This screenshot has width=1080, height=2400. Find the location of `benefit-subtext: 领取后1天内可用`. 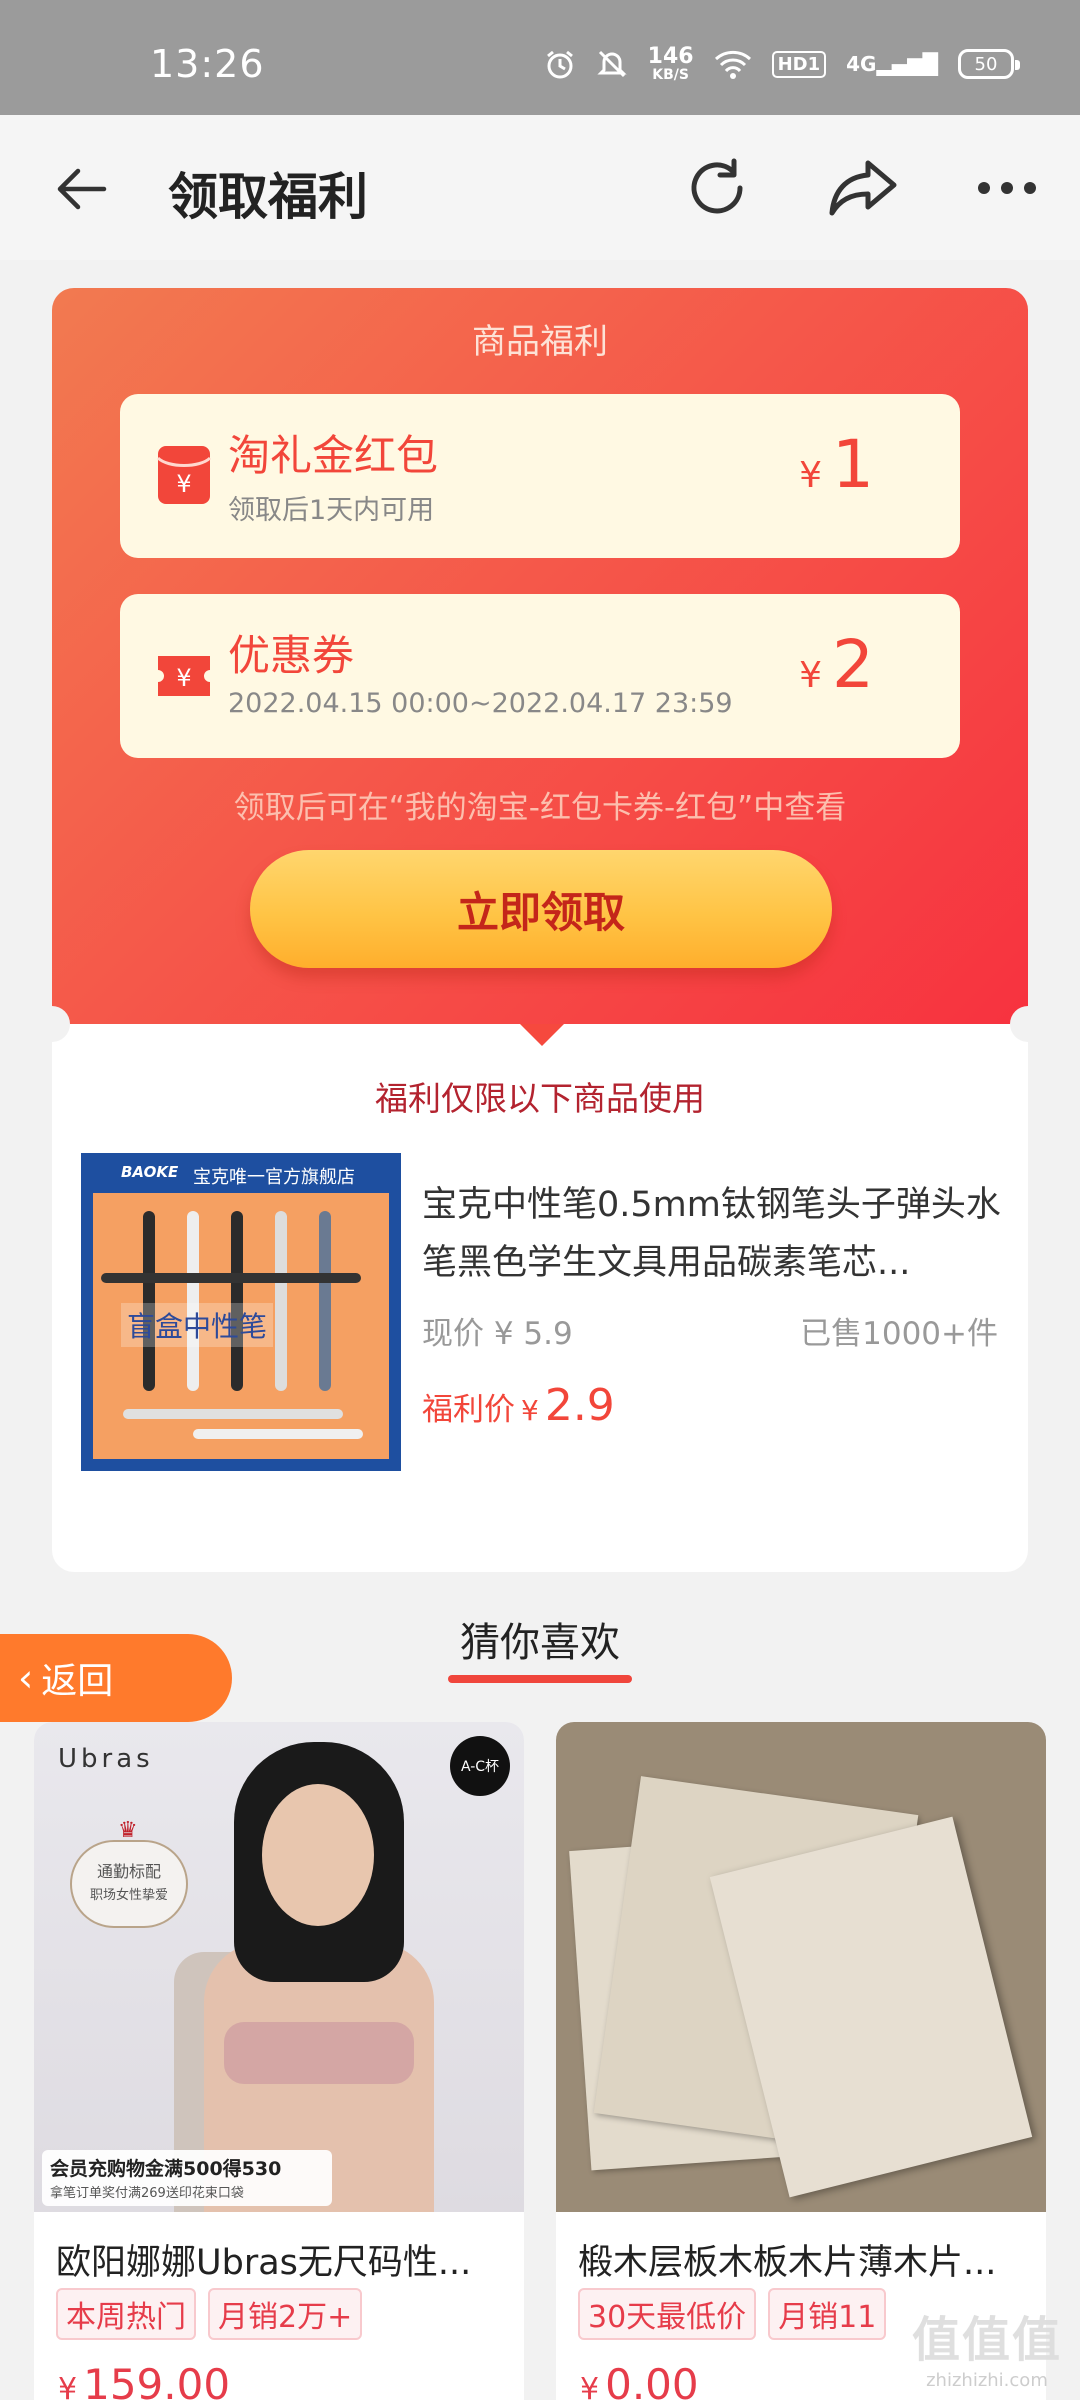

benefit-subtext: 领取后1天内可用 is located at coordinates (331, 510).